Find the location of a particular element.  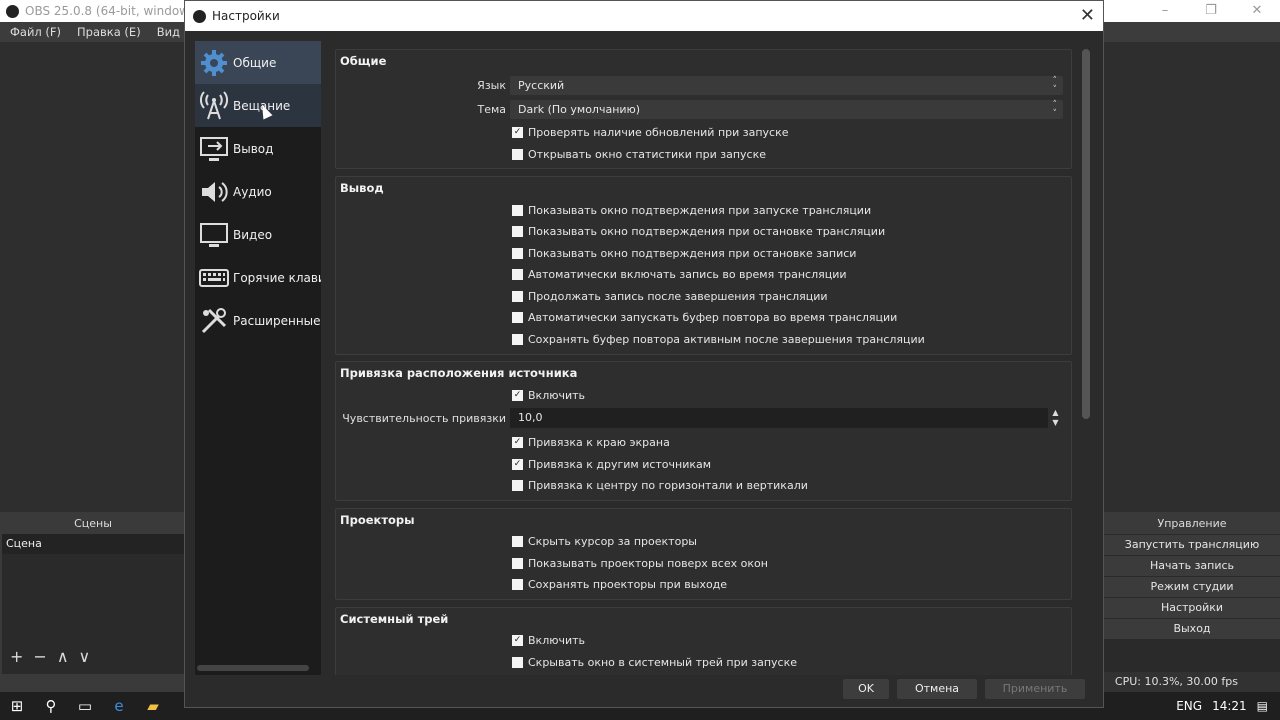

search-icon: ⚲ is located at coordinates (51, 706).